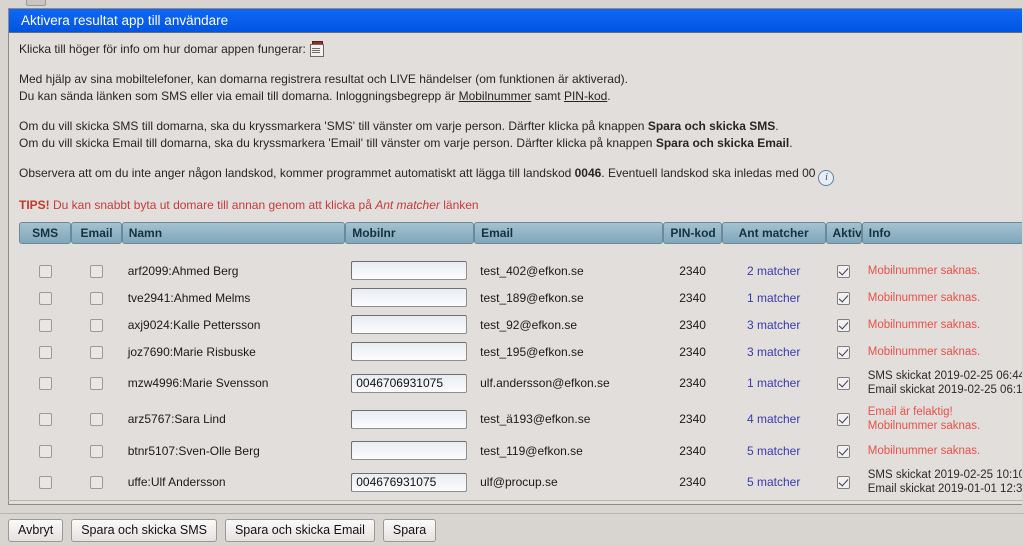 Image resolution: width=1024 pixels, height=545 pixels. I want to click on mobilnummer-link: Mobilnummer, so click(495, 96).